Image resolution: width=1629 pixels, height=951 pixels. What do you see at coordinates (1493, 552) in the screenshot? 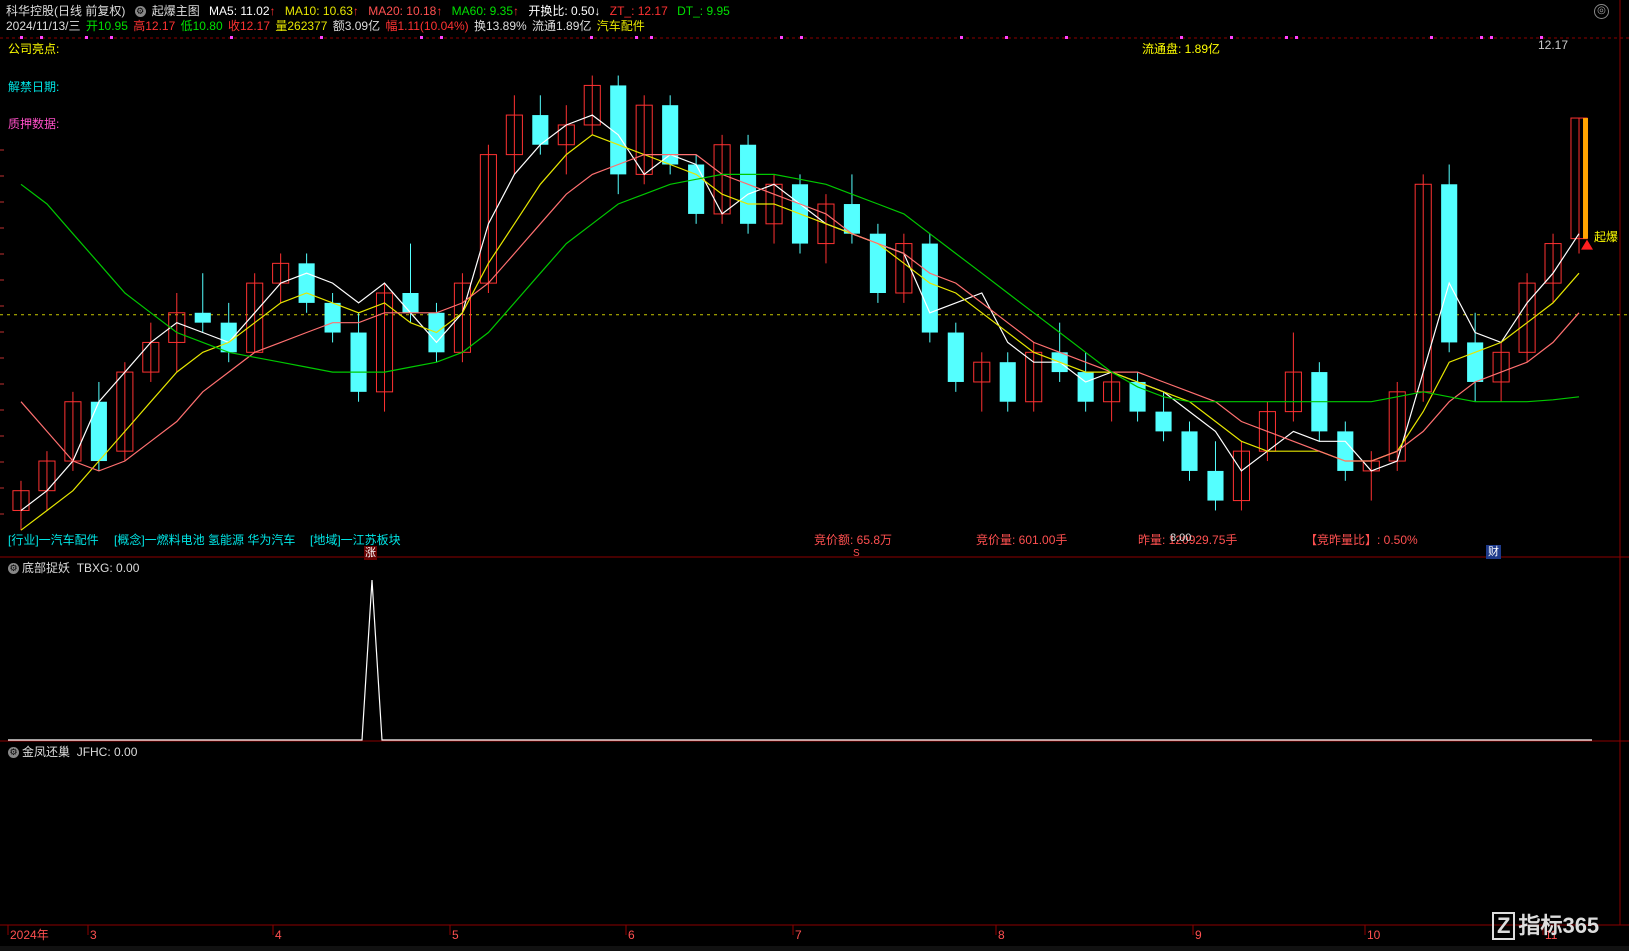
I see `cai-mark: 财` at bounding box center [1493, 552].